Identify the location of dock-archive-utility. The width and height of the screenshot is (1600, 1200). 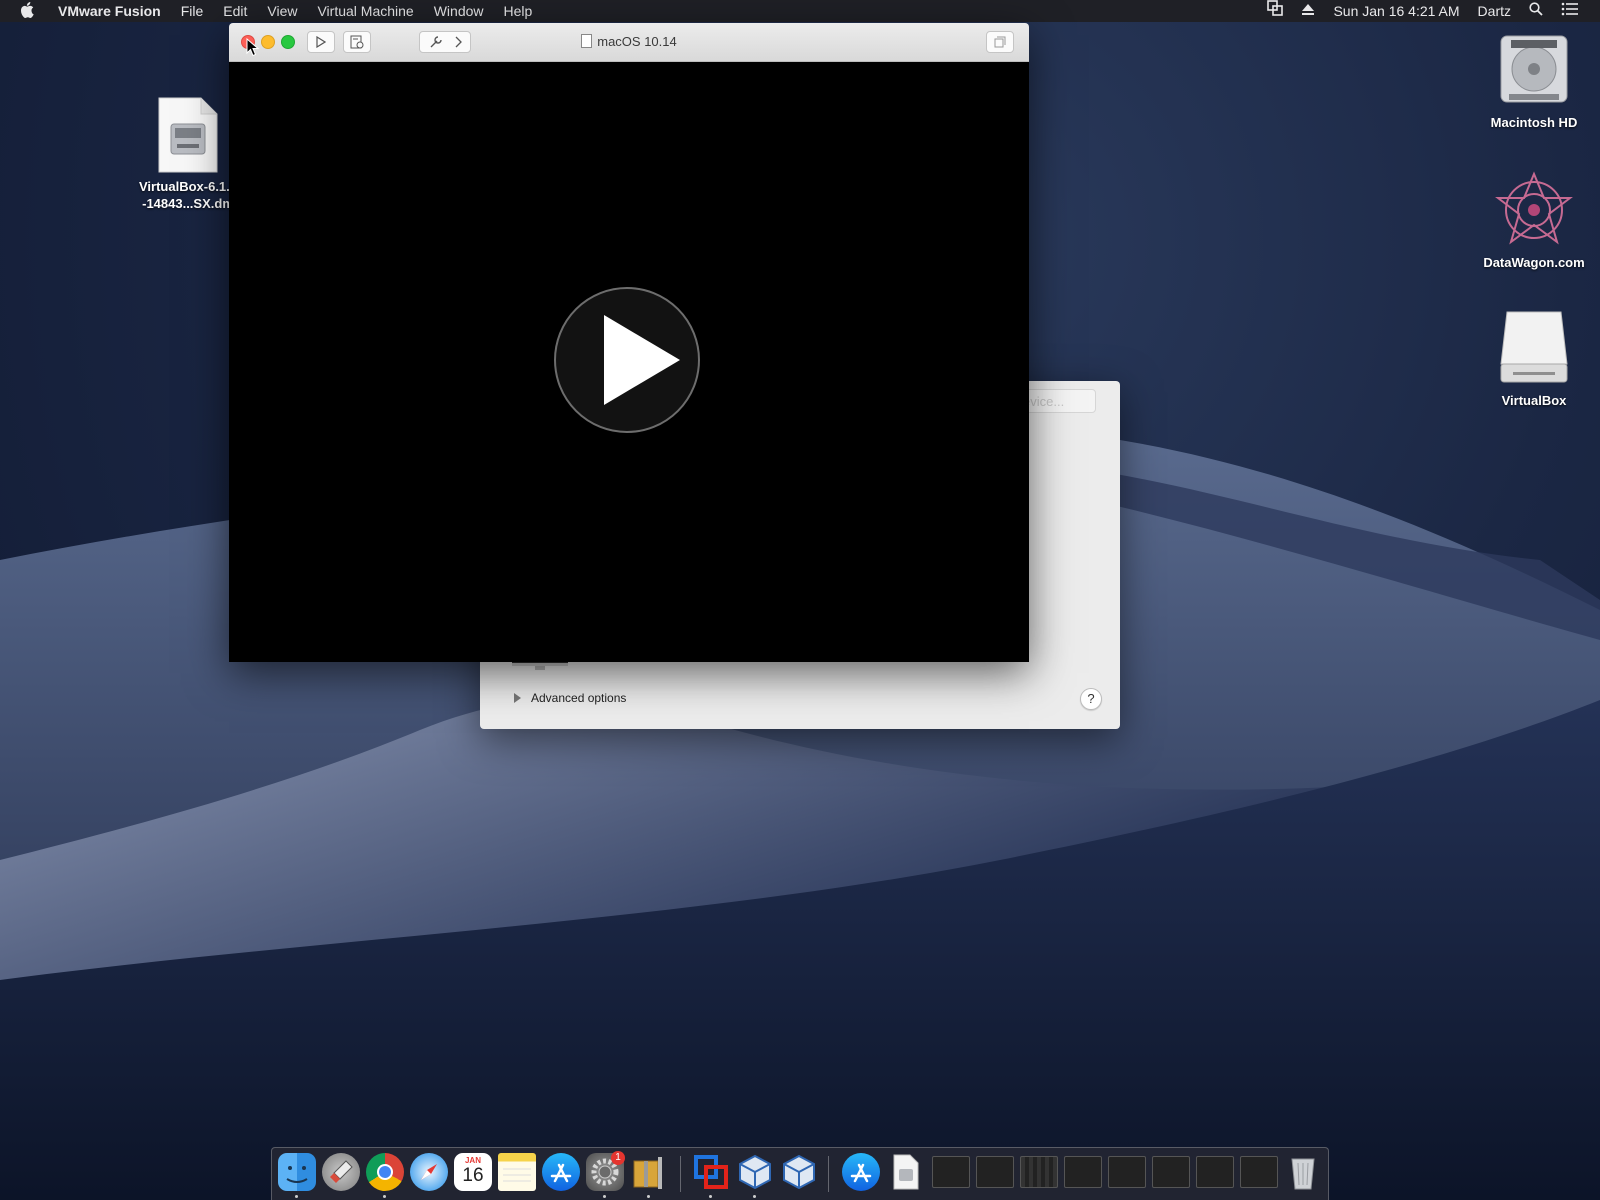
(649, 1172).